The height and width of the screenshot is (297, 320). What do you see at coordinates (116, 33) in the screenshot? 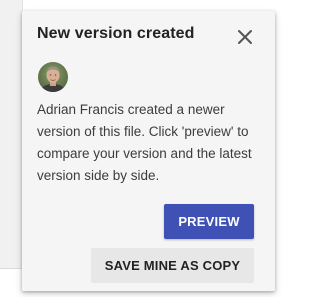
I see `dialog-title: New version created` at bounding box center [116, 33].